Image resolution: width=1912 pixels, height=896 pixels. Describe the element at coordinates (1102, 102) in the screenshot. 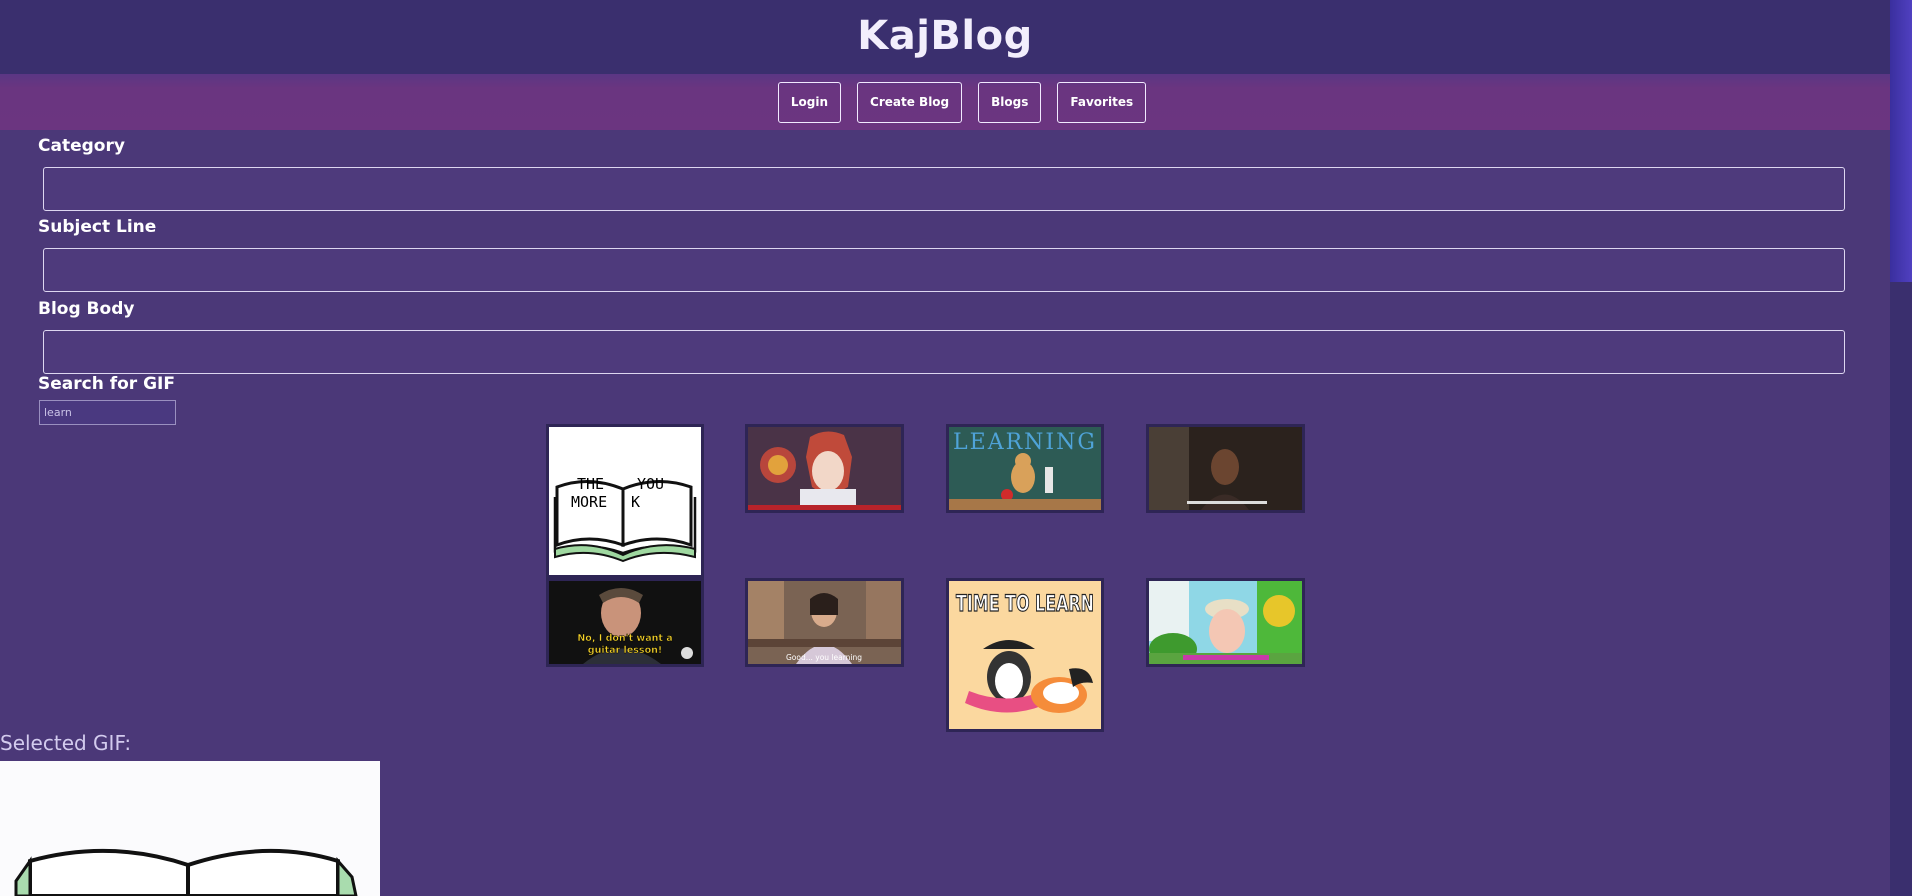

I see `favorites-button: Favorites` at that location.